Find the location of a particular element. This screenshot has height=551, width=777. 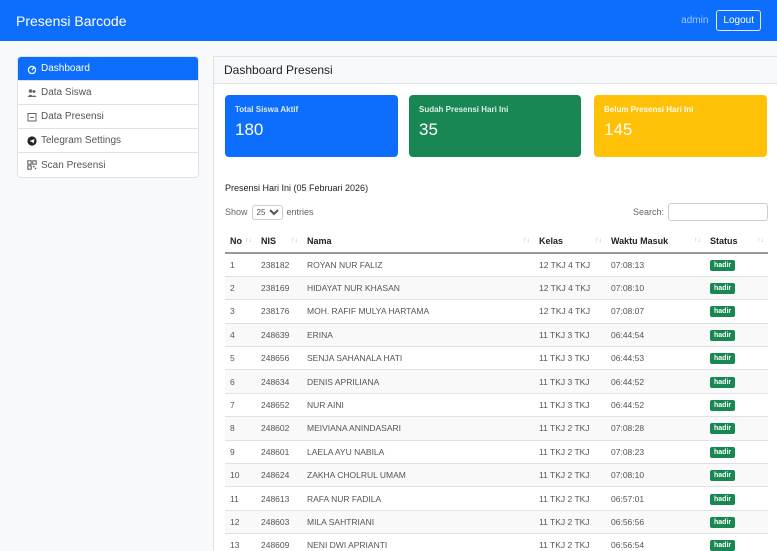

sidebar-item-data-siswa: Data Siswa is located at coordinates (108, 93).